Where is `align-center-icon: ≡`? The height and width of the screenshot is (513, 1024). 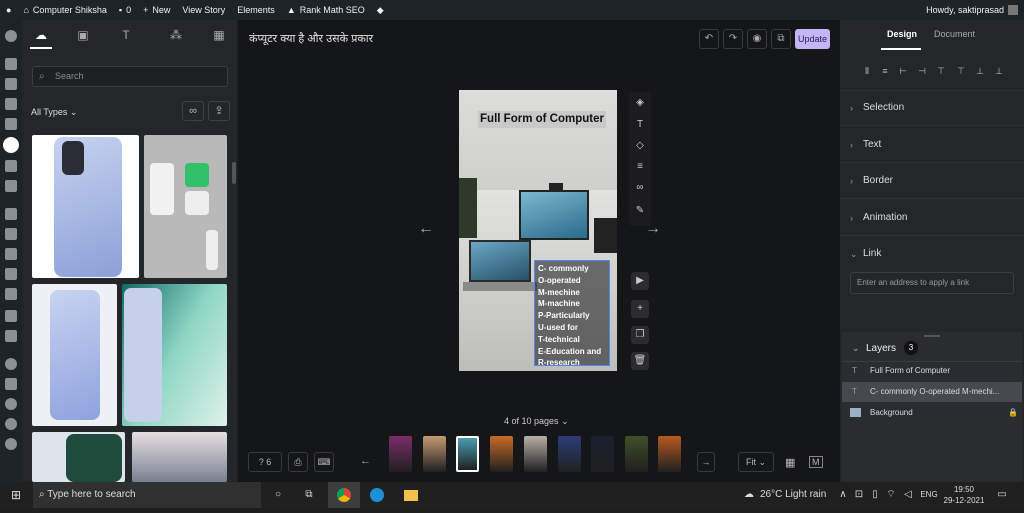
align-center-icon: ≡ is located at coordinates (885, 71).